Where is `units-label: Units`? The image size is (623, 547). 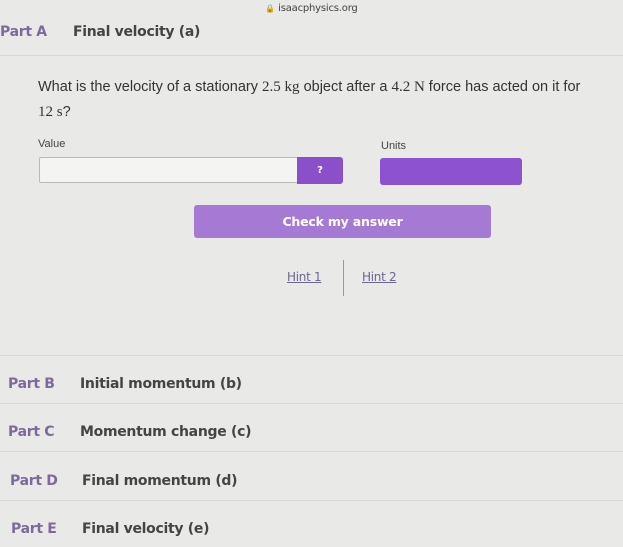
units-label: Units is located at coordinates (394, 146).